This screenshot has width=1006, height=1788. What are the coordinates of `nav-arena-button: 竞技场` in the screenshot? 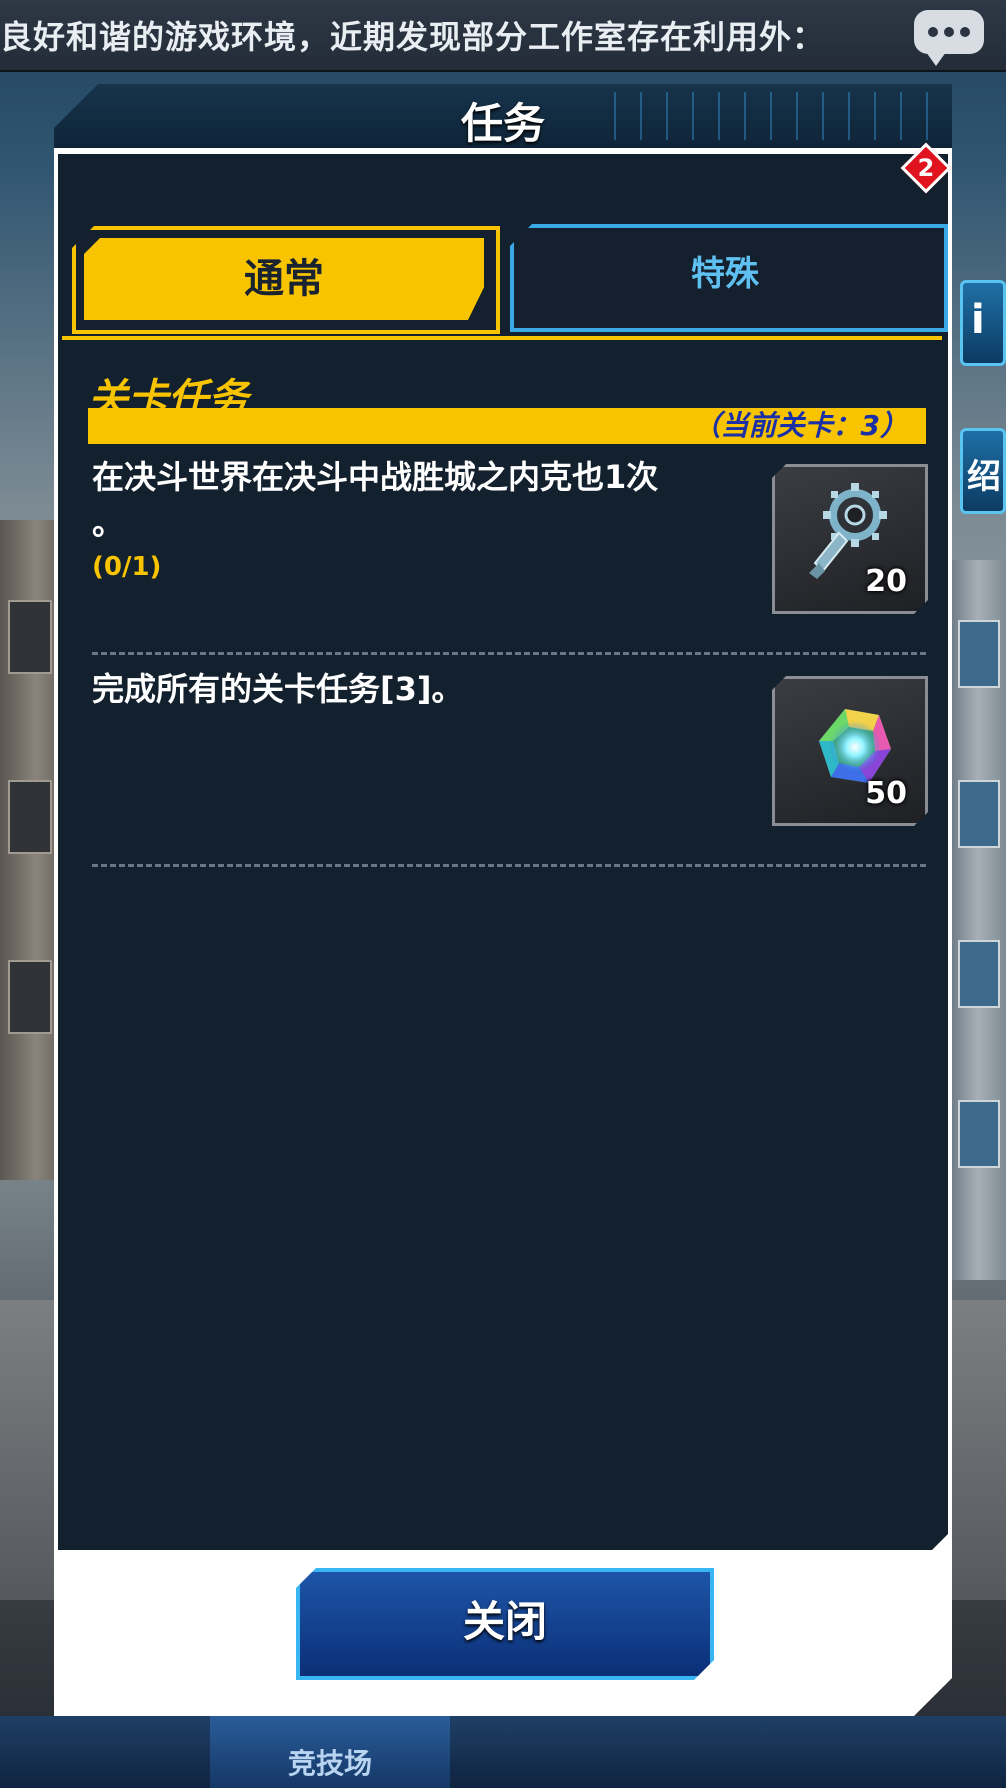 It's located at (330, 1752).